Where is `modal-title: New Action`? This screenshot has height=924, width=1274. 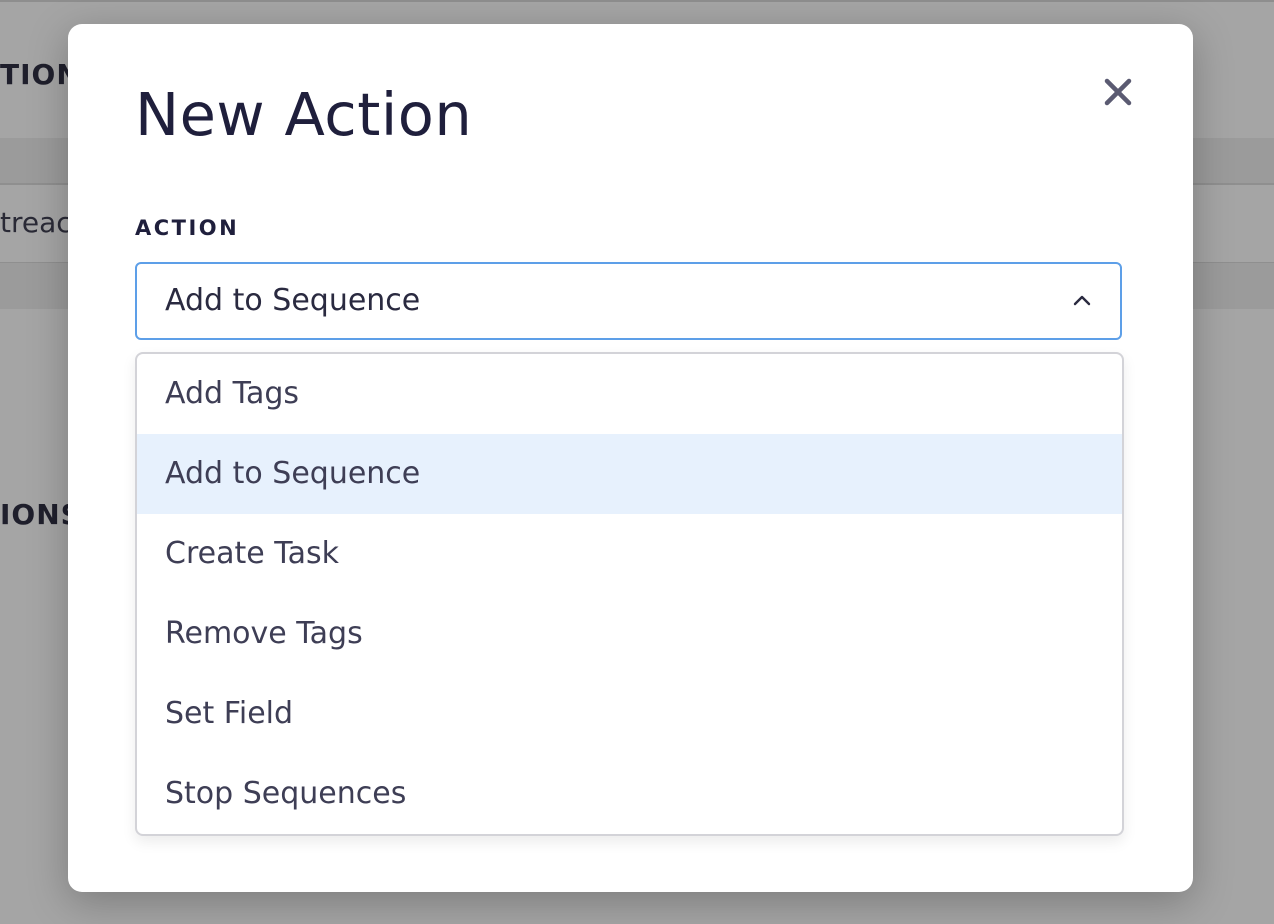
modal-title: New Action is located at coordinates (304, 114).